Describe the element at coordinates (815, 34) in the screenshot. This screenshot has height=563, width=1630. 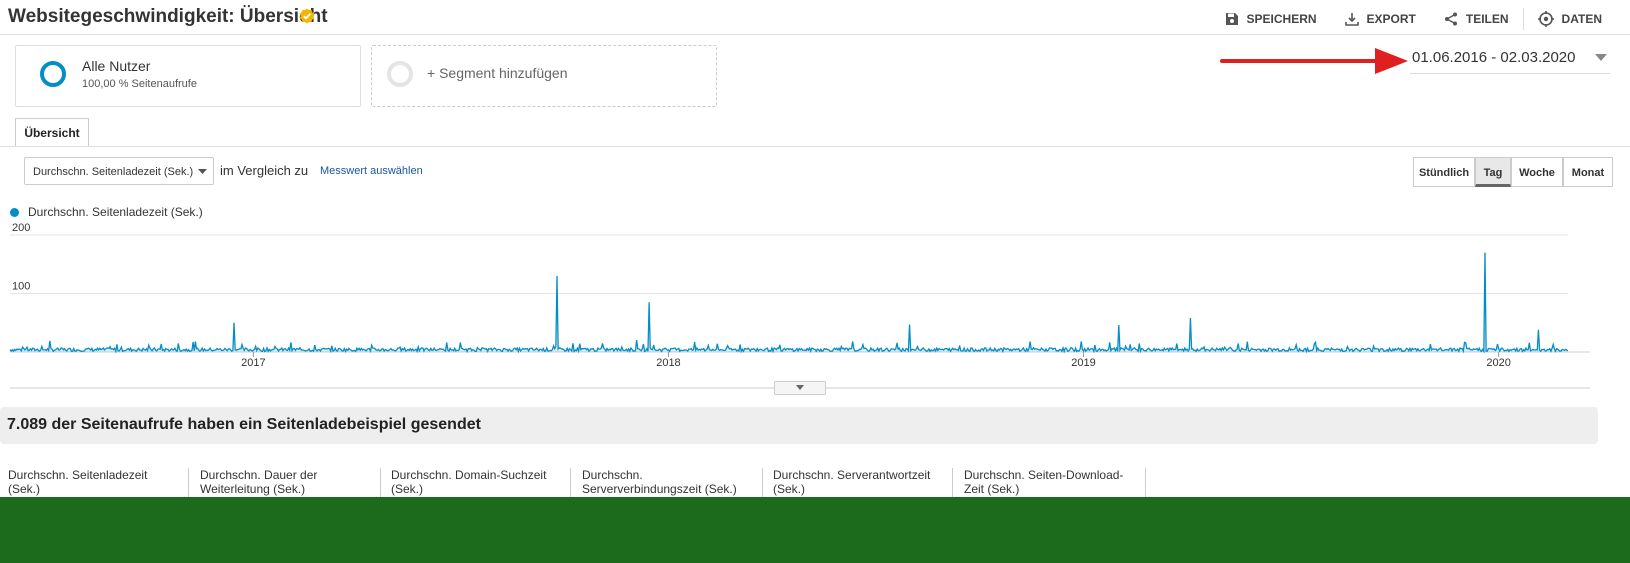
I see `header-divider-line` at that location.